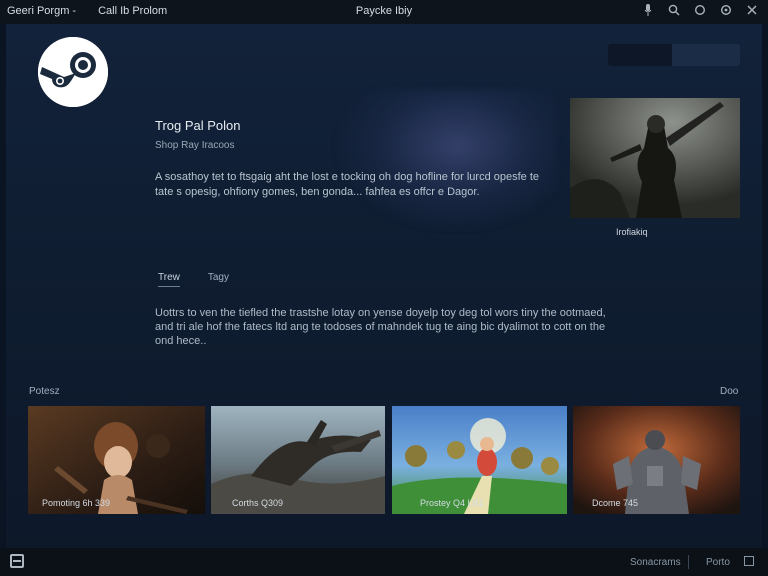 The width and height of the screenshot is (768, 576). What do you see at coordinates (655, 562) in the screenshot?
I see `status-link-1: Sonacrams` at bounding box center [655, 562].